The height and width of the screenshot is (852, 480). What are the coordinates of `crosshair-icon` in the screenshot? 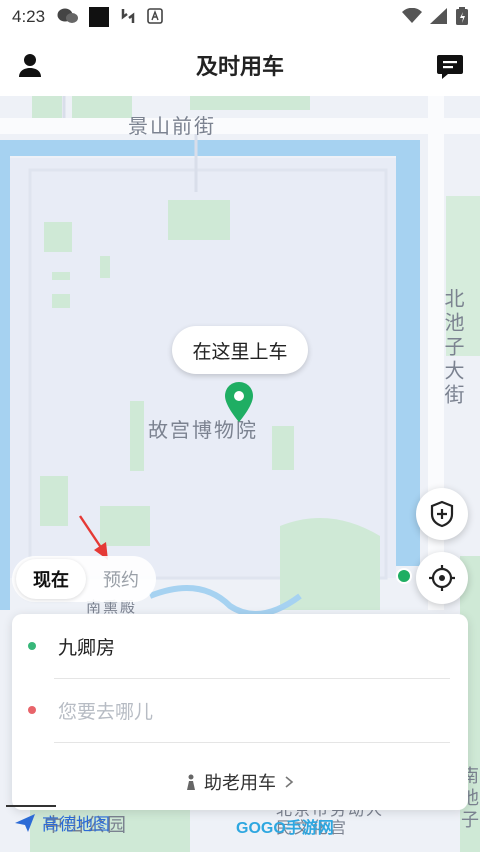 It's located at (442, 578).